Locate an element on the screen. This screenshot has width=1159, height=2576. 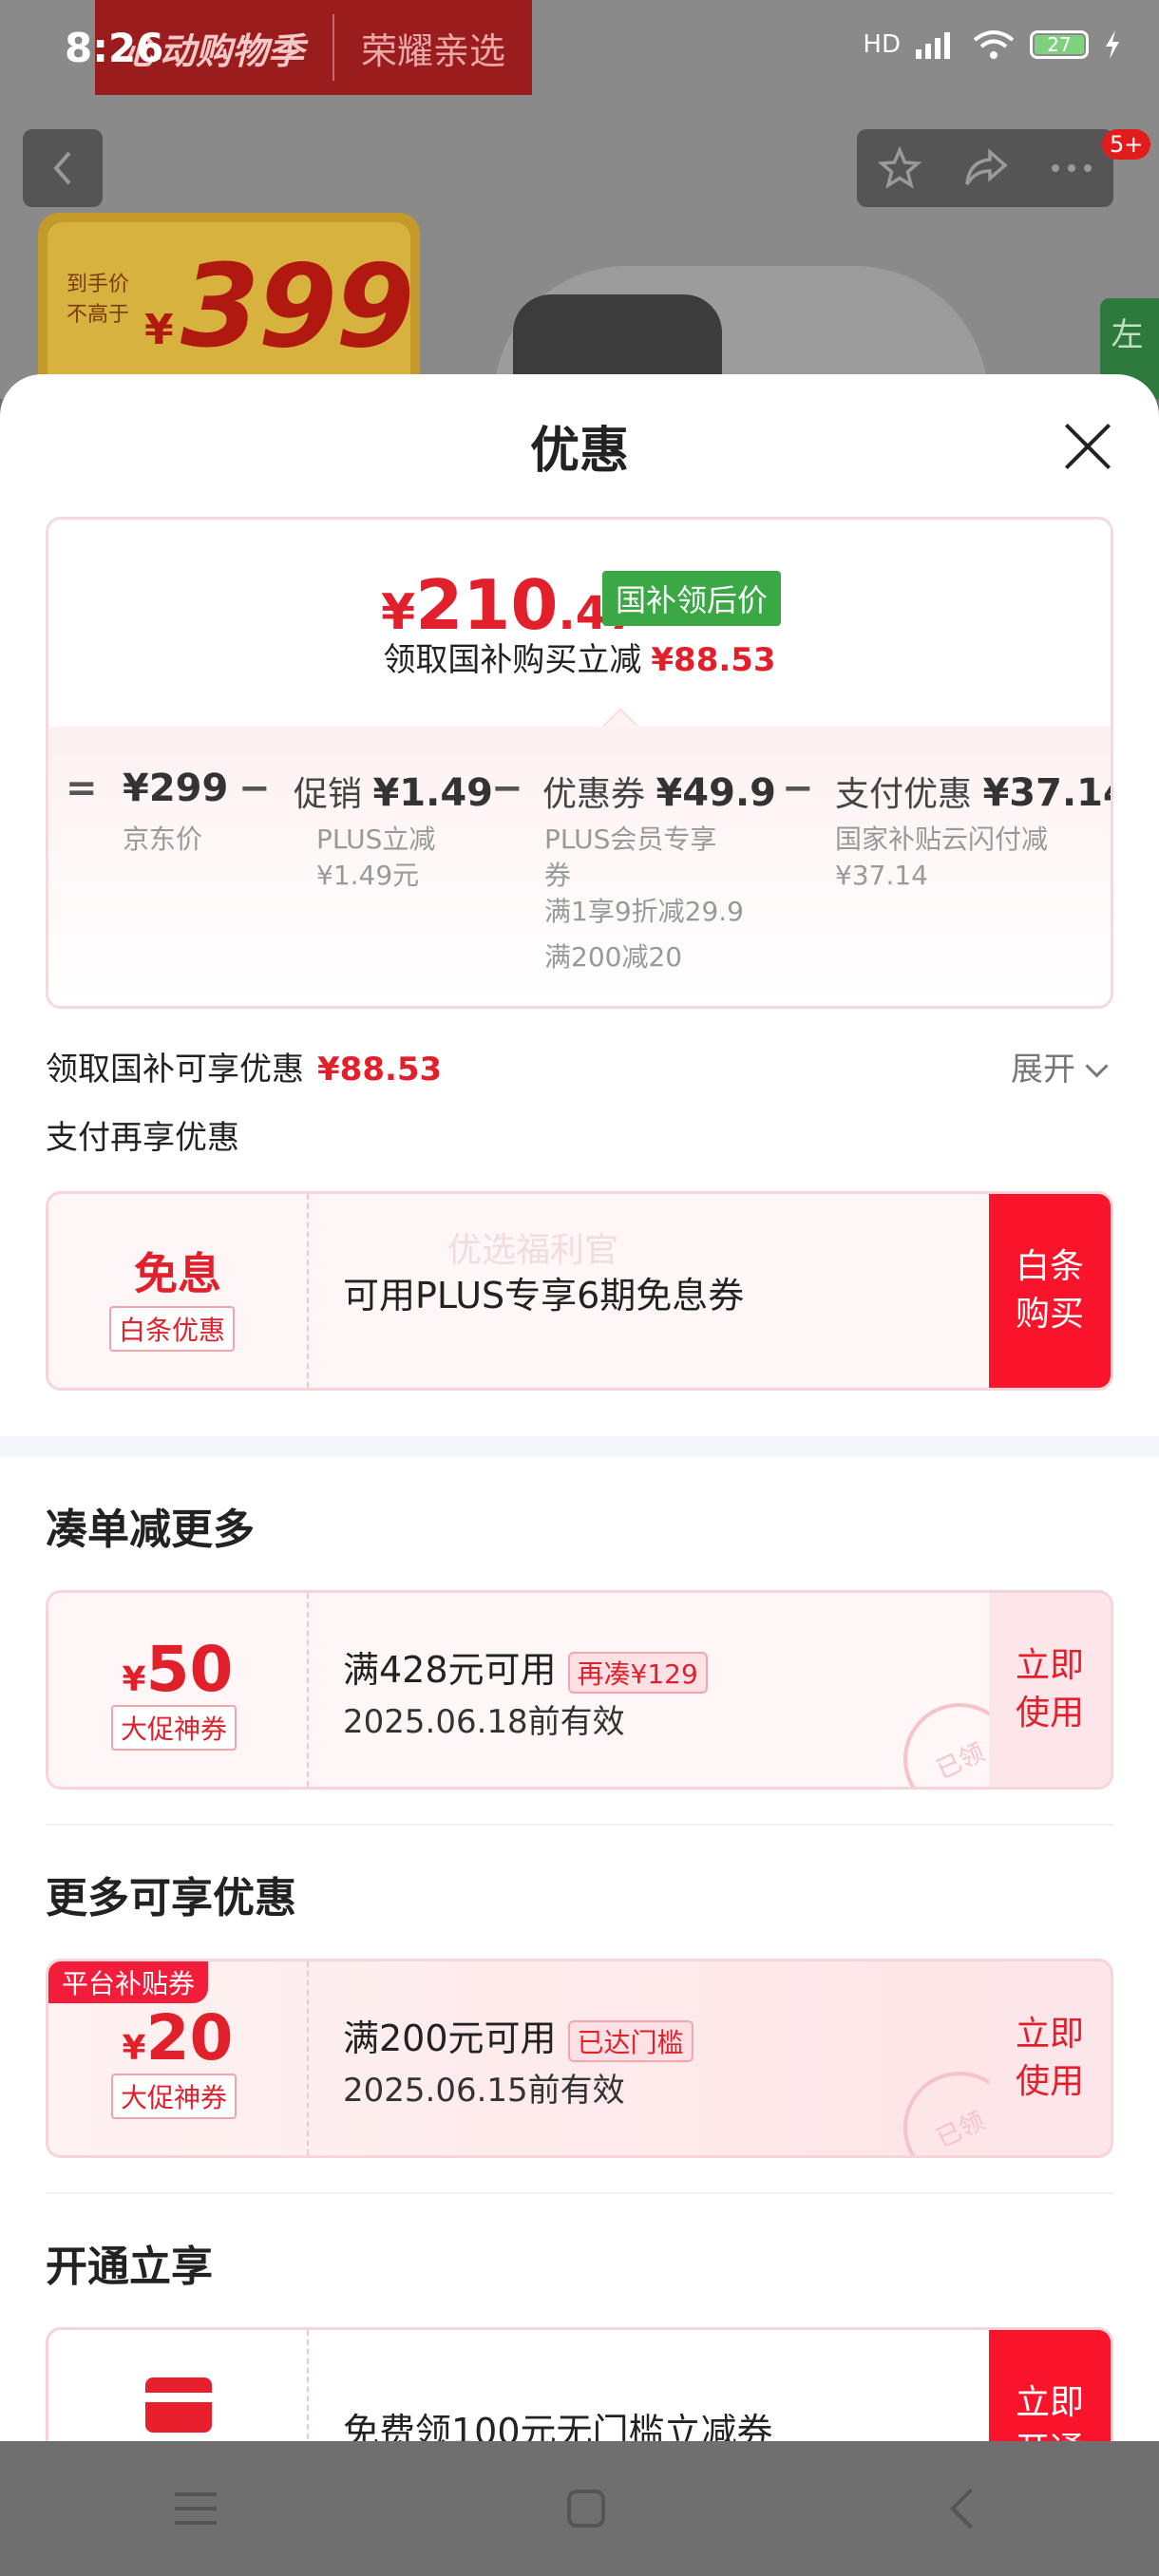
price-tag-label-2: 不高于 is located at coordinates (98, 315).